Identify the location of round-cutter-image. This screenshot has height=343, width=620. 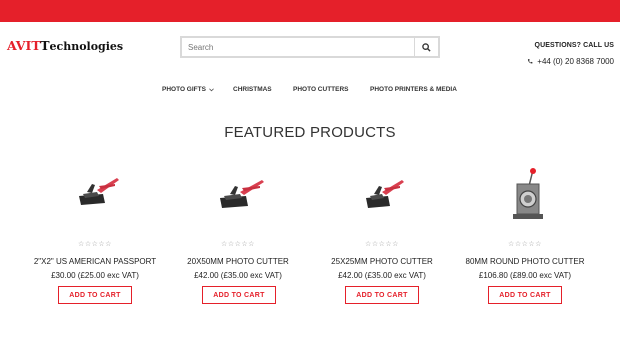
(528, 193).